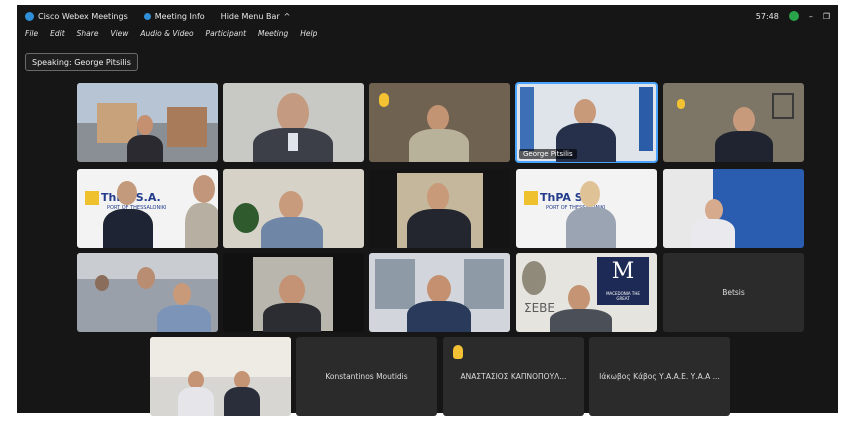 This screenshot has width=851, height=421. Describe the element at coordinates (83, 16) in the screenshot. I see `app-name: Cisco Webex Meetings` at that location.